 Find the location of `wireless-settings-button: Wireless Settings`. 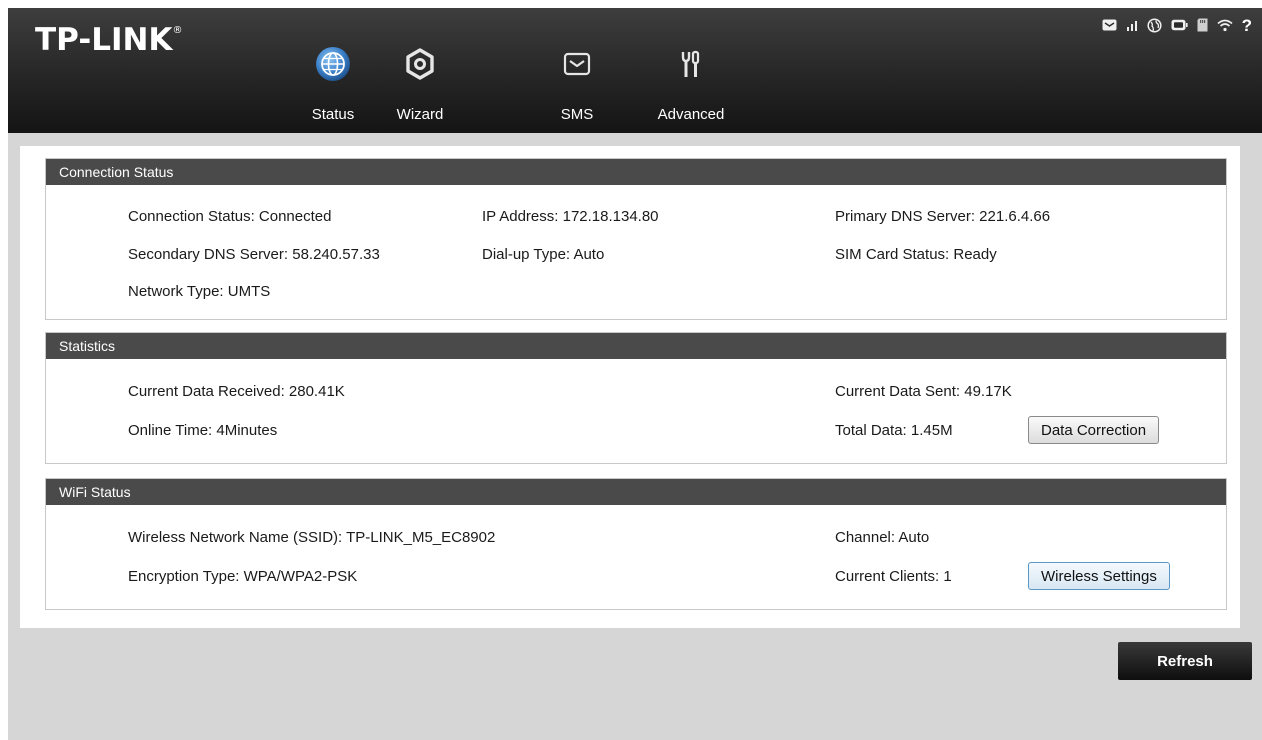

wireless-settings-button: Wireless Settings is located at coordinates (1099, 576).